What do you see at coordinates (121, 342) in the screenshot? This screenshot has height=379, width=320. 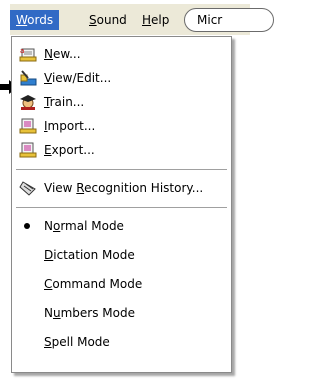 I see `menu-item-spell-mode: Spell Mode` at bounding box center [121, 342].